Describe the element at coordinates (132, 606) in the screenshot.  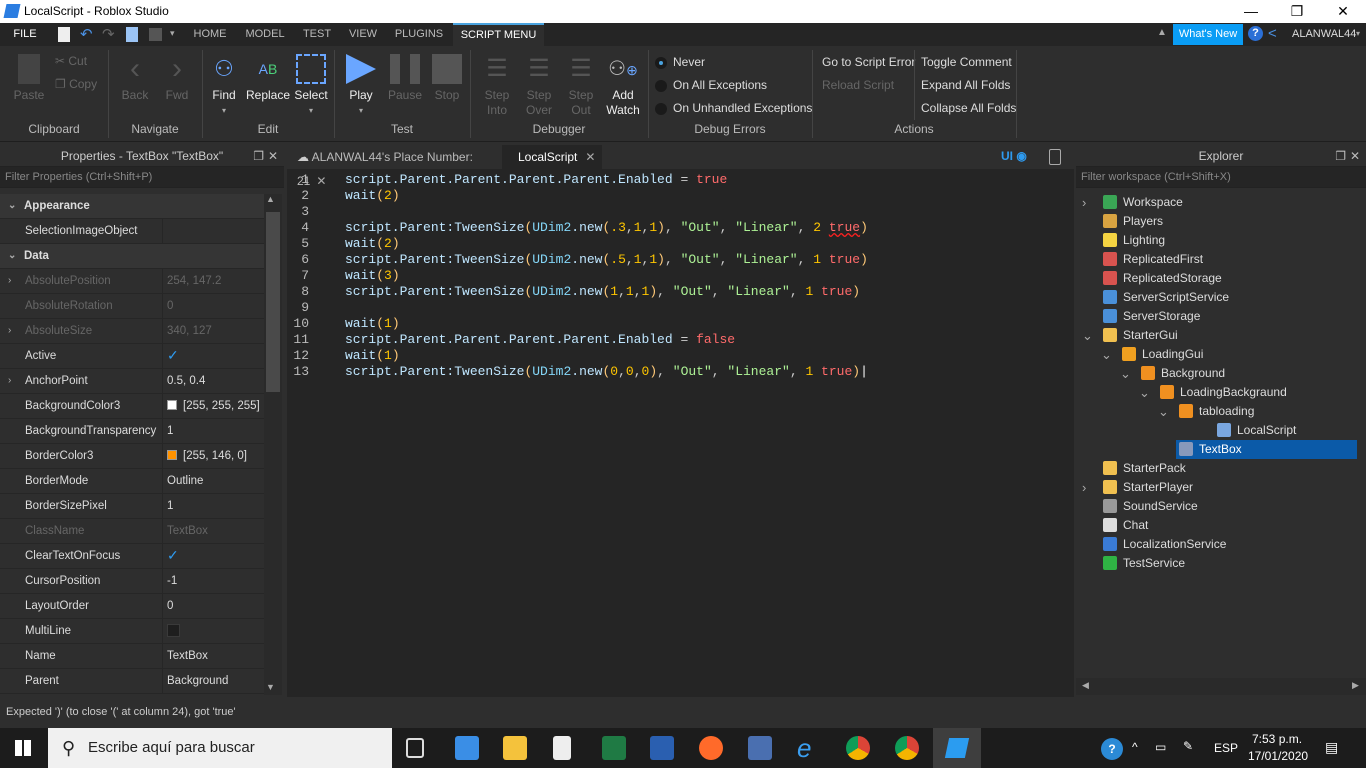
I see `property-row: LayoutOrder 0` at that location.